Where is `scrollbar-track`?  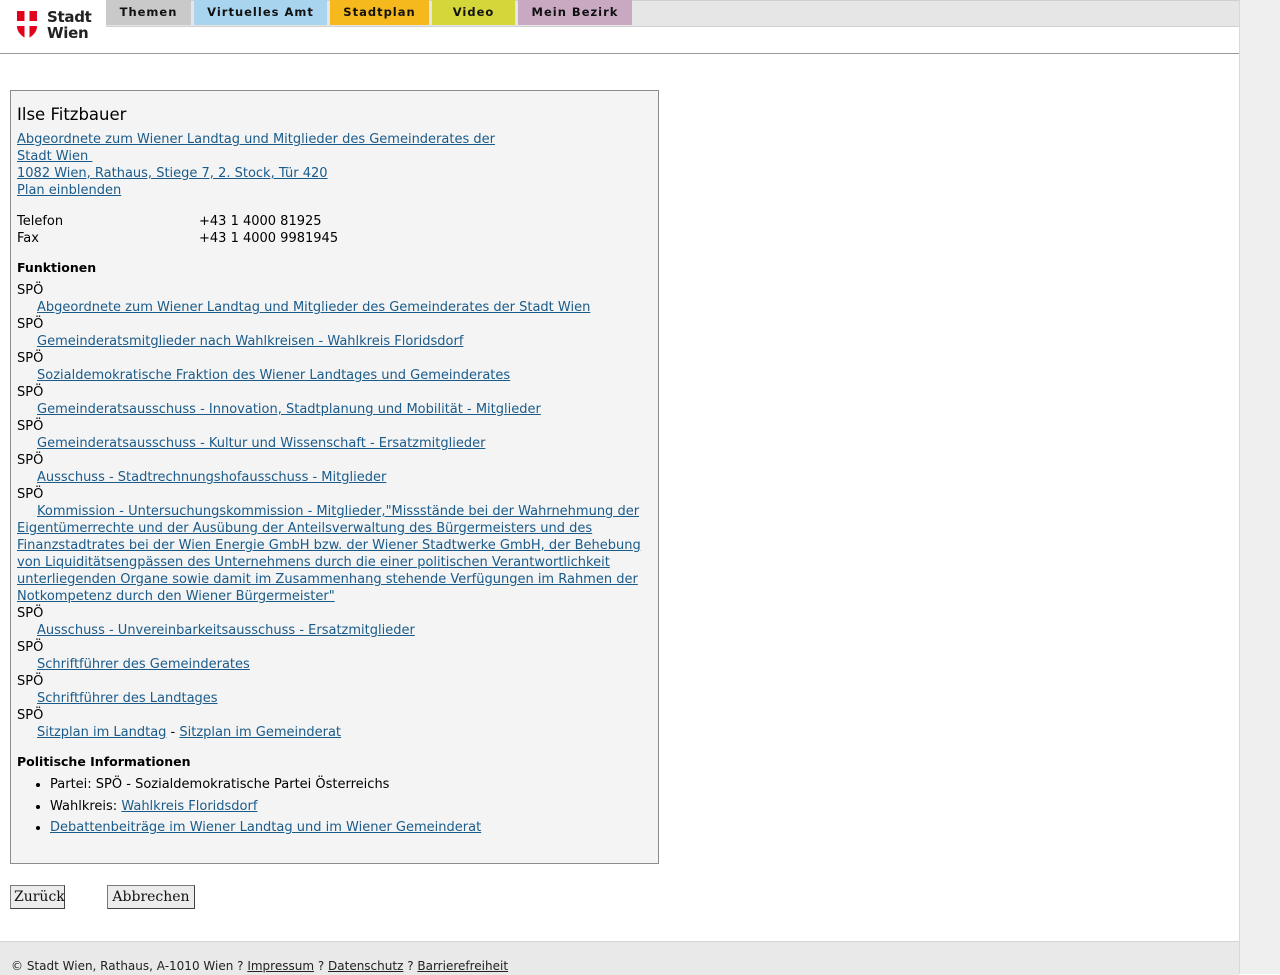 scrollbar-track is located at coordinates (1259, 487).